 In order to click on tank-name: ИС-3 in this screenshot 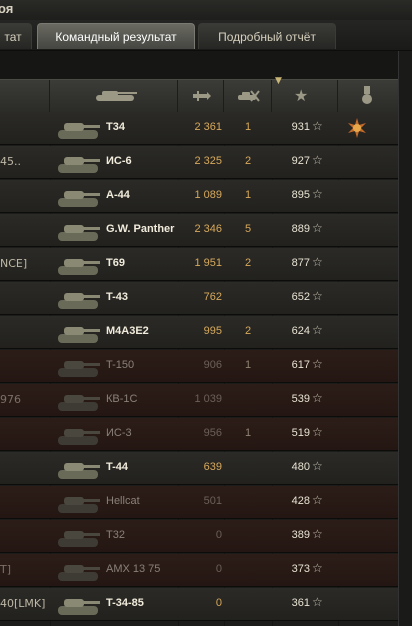, I will do `click(119, 433)`.